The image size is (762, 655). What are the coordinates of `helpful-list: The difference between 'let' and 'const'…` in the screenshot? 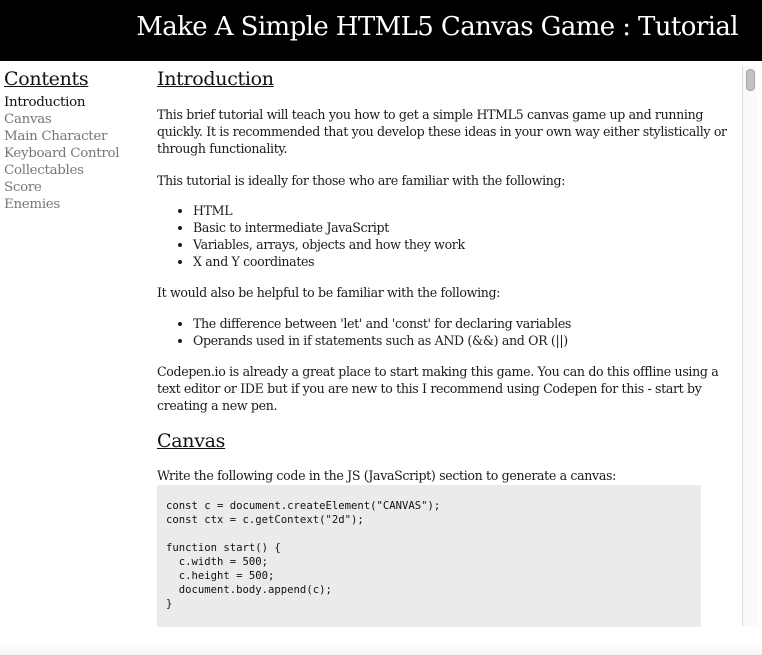 It's located at (447, 332).